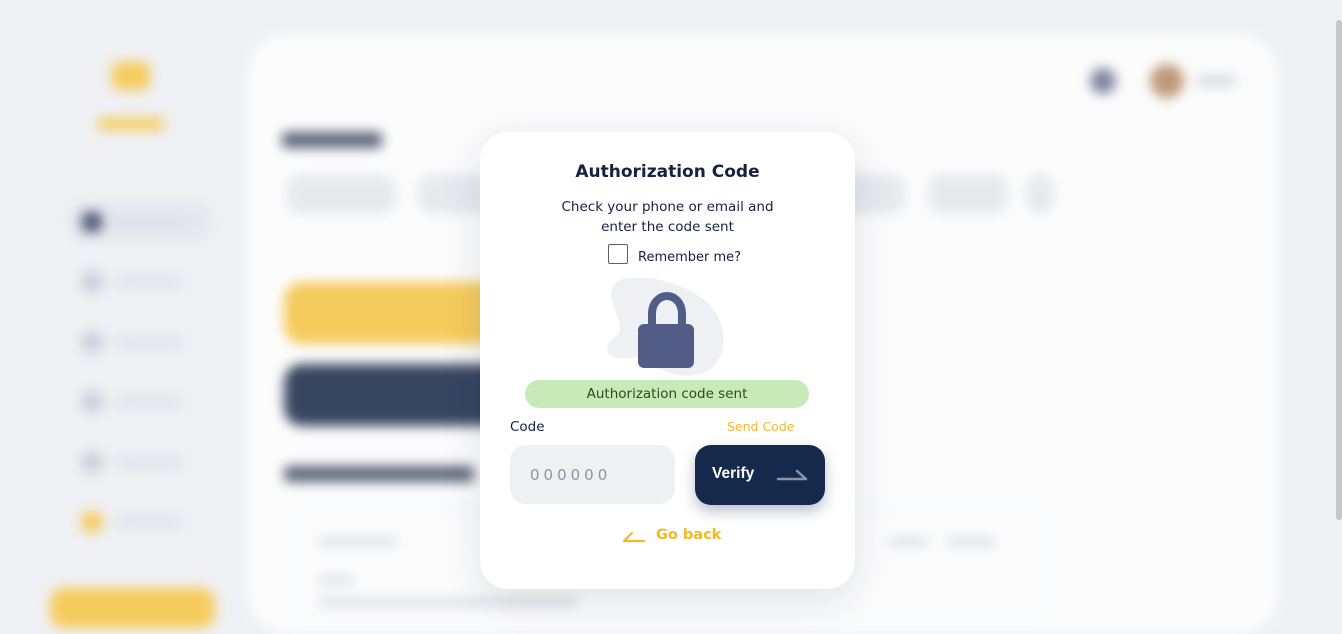 Image resolution: width=1342 pixels, height=634 pixels. What do you see at coordinates (527, 427) in the screenshot?
I see `code-label: Code` at bounding box center [527, 427].